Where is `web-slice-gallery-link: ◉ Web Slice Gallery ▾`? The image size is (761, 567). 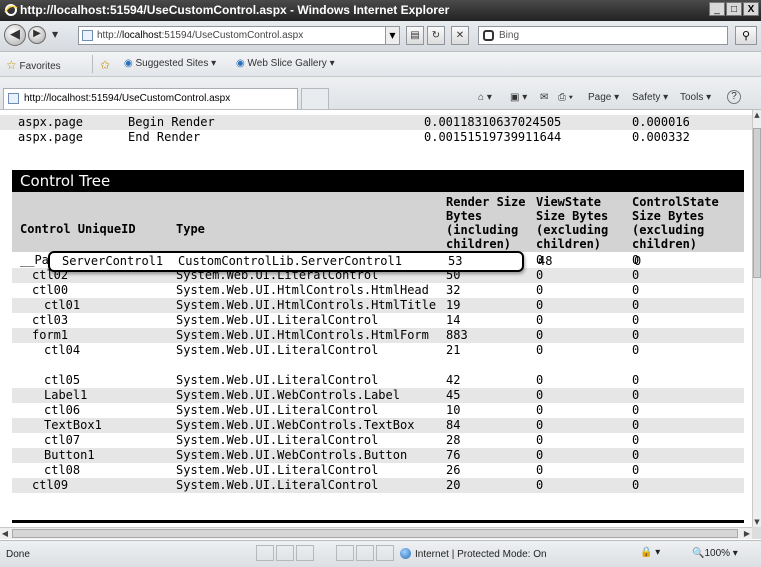 web-slice-gallery-link: ◉ Web Slice Gallery ▾ is located at coordinates (285, 63).